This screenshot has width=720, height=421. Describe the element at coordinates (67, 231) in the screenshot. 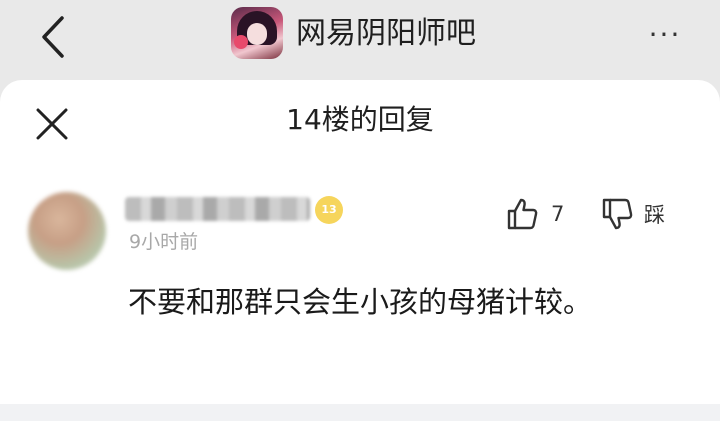

I see `user-avatar` at that location.